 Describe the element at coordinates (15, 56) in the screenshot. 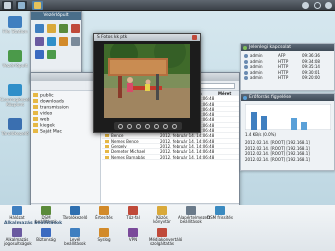

I see `control-panel-icon` at that location.